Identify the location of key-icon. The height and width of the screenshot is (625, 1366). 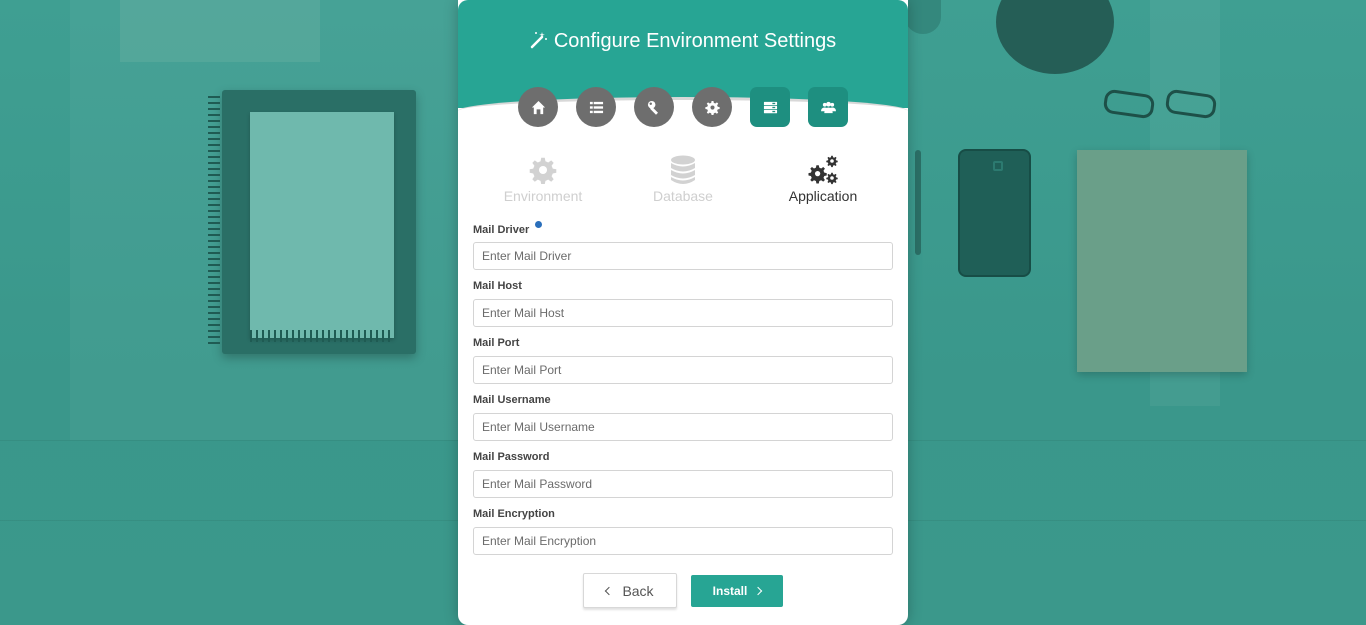
(652, 107).